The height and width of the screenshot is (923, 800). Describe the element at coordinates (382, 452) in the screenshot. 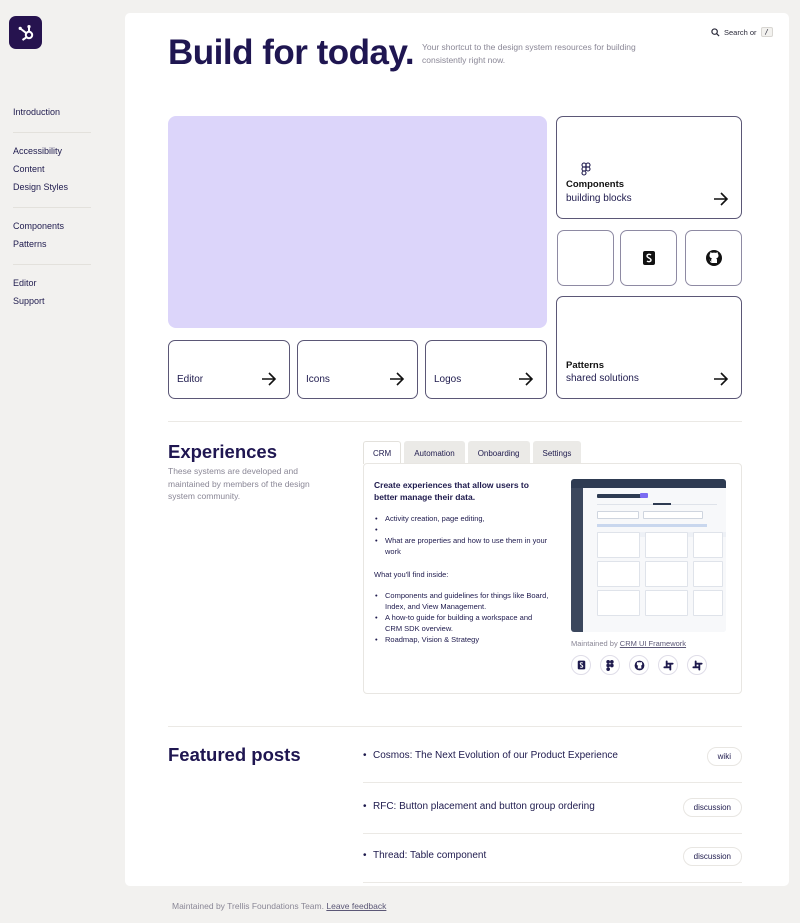

I see `tab-crm: CRM` at that location.